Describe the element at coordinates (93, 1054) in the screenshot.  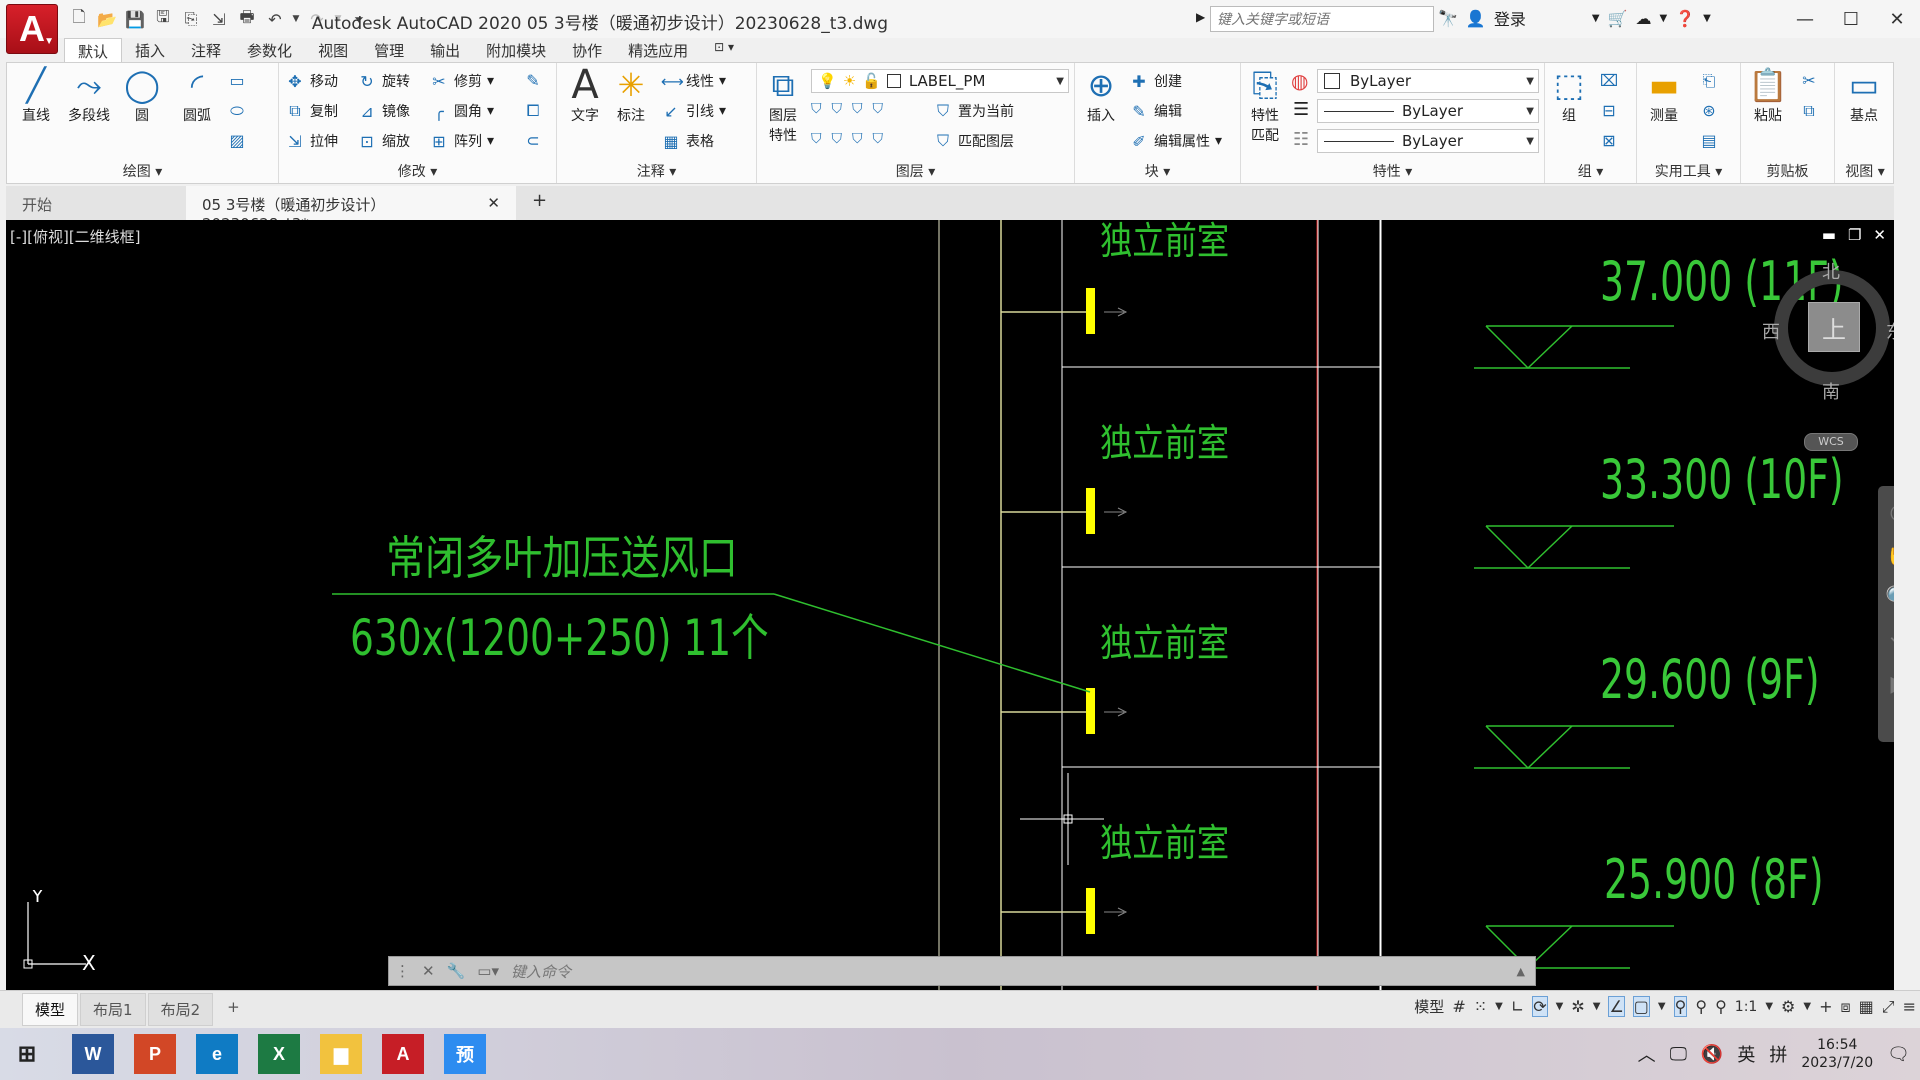
I see `taskbar-word-icon: W` at that location.